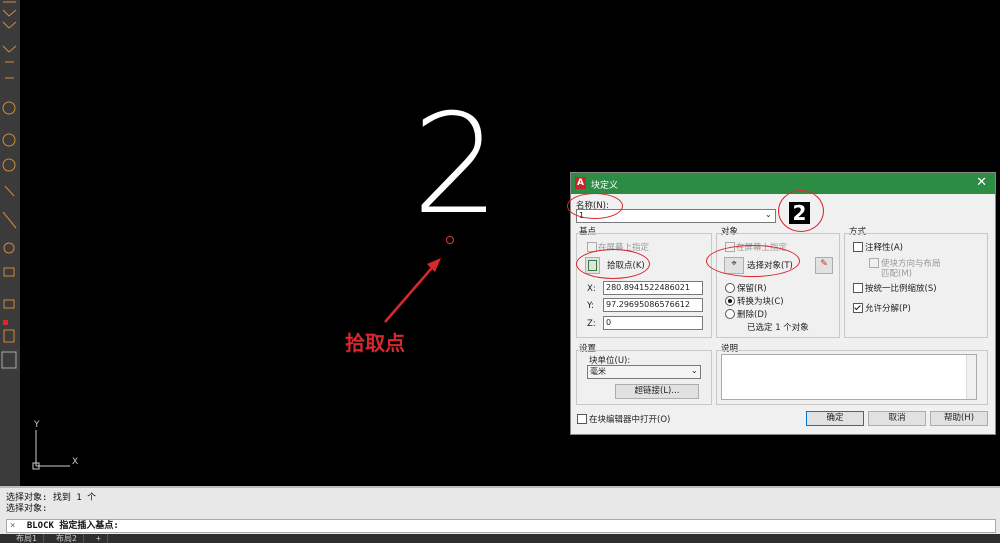 This screenshot has width=1000, height=543. I want to click on ucs-x-label: X, so click(75, 462).